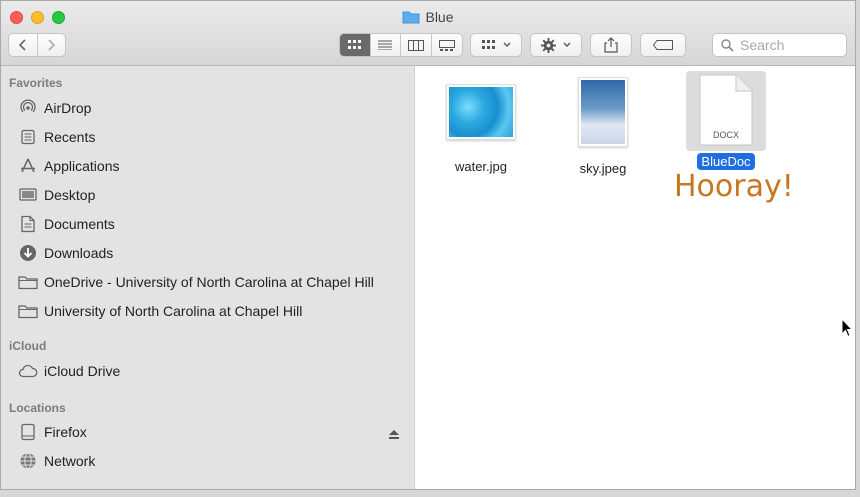  What do you see at coordinates (28, 137) in the screenshot?
I see `recents-icon` at bounding box center [28, 137].